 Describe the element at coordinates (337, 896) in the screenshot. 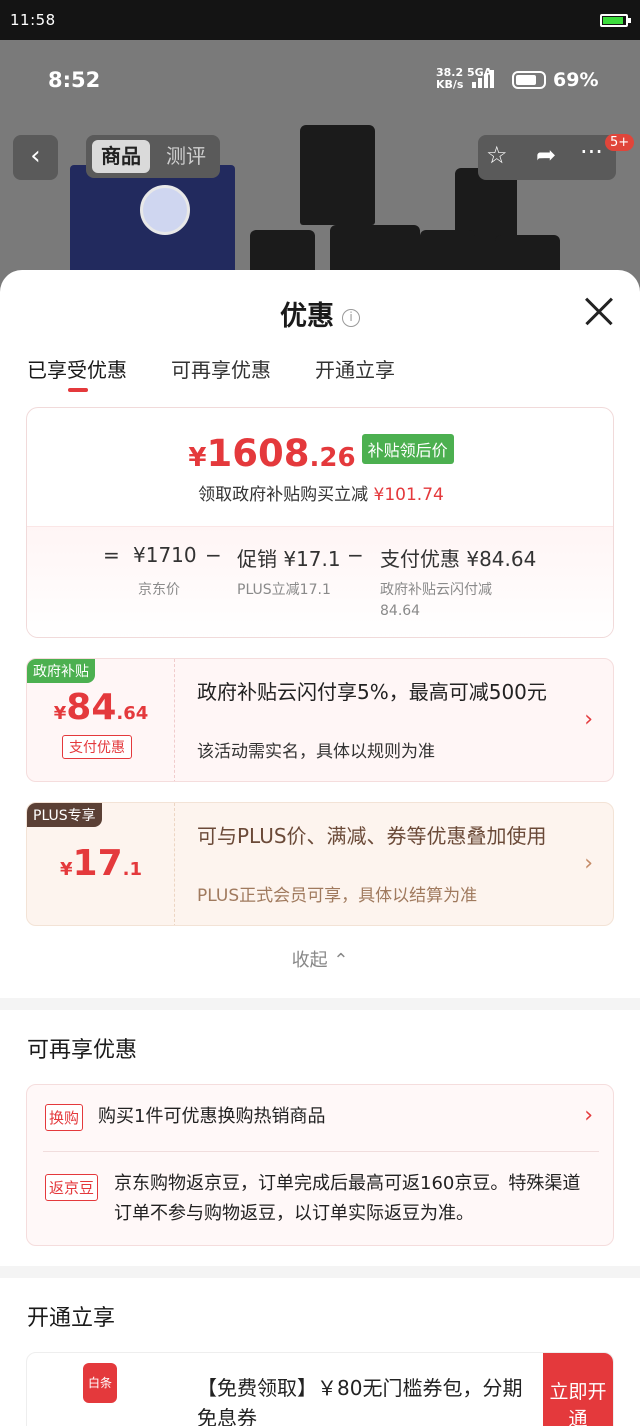

I see `coupon-note: PLUS正式会员可享，具体以结算为准` at that location.